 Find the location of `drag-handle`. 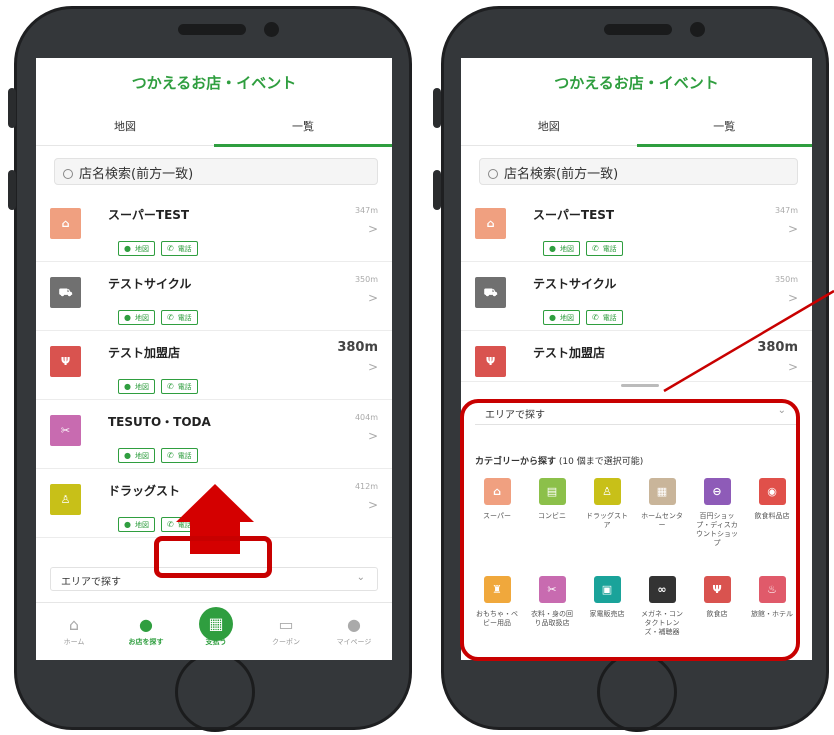

drag-handle is located at coordinates (640, 385).